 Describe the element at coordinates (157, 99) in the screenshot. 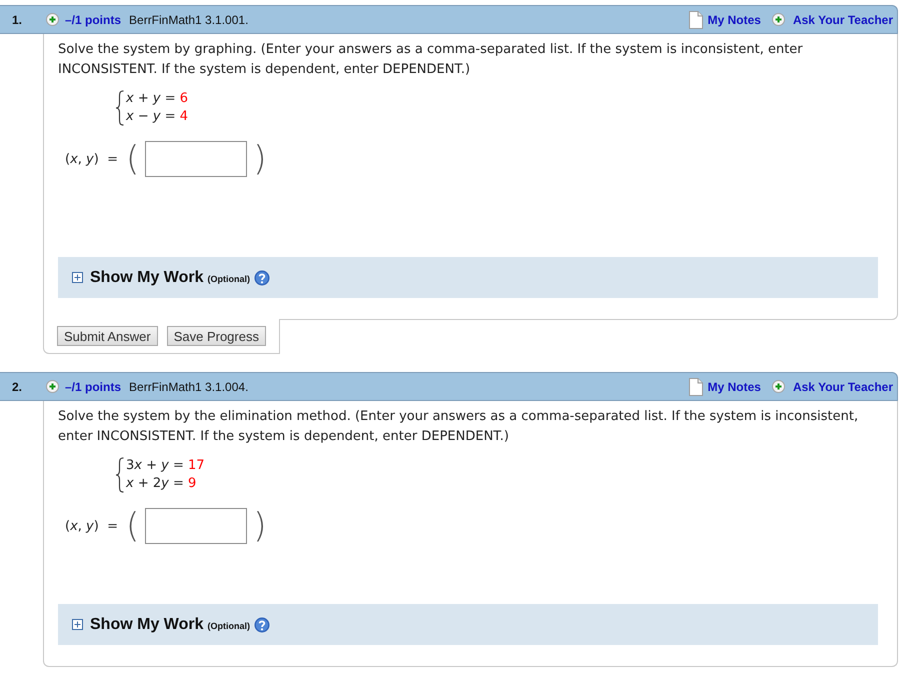

I see `equation: x + y = 6` at that location.